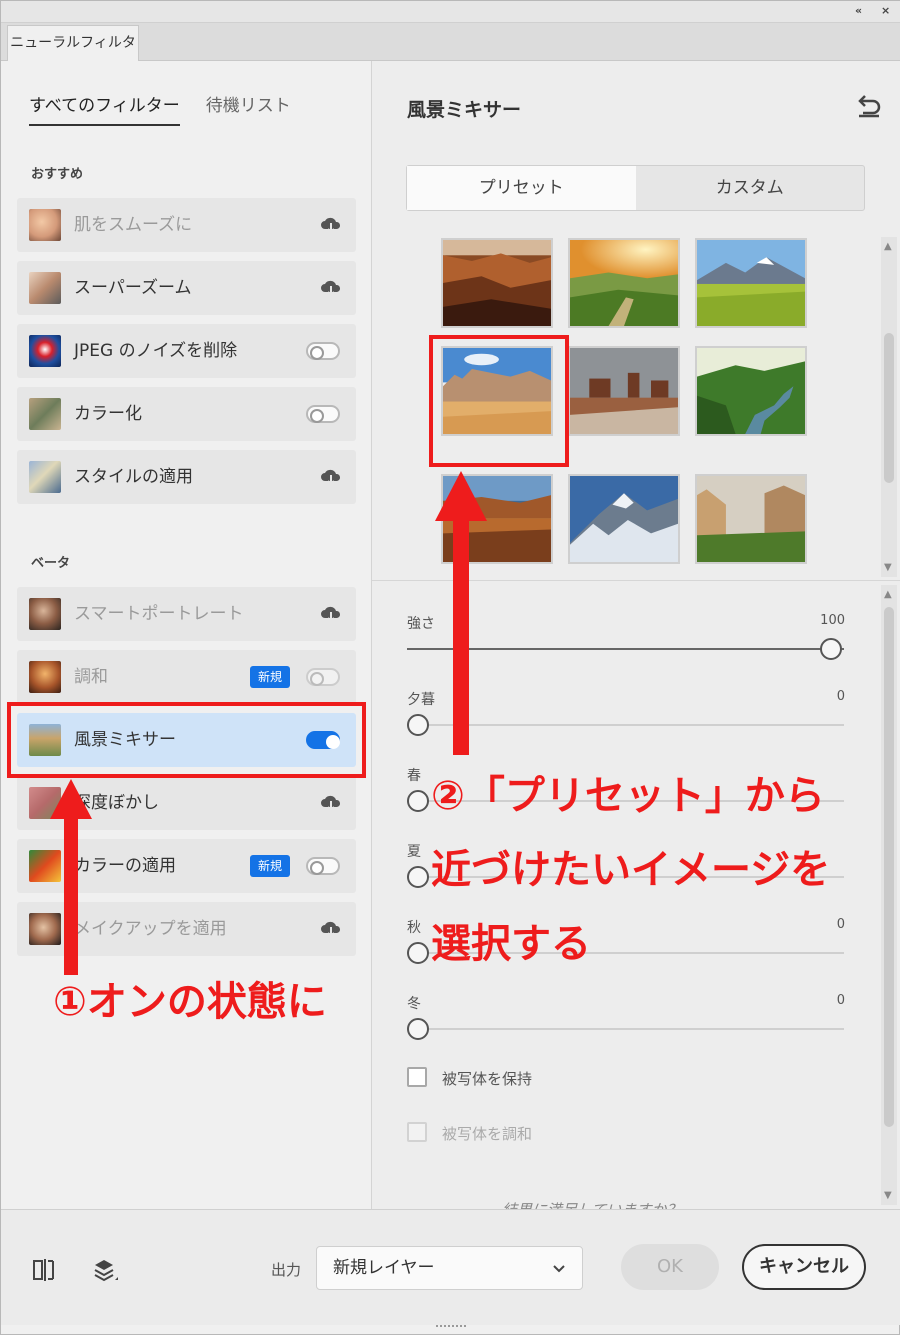 Image resolution: width=900 pixels, height=1335 pixels. I want to click on slider-label-spring: 春, so click(414, 776).